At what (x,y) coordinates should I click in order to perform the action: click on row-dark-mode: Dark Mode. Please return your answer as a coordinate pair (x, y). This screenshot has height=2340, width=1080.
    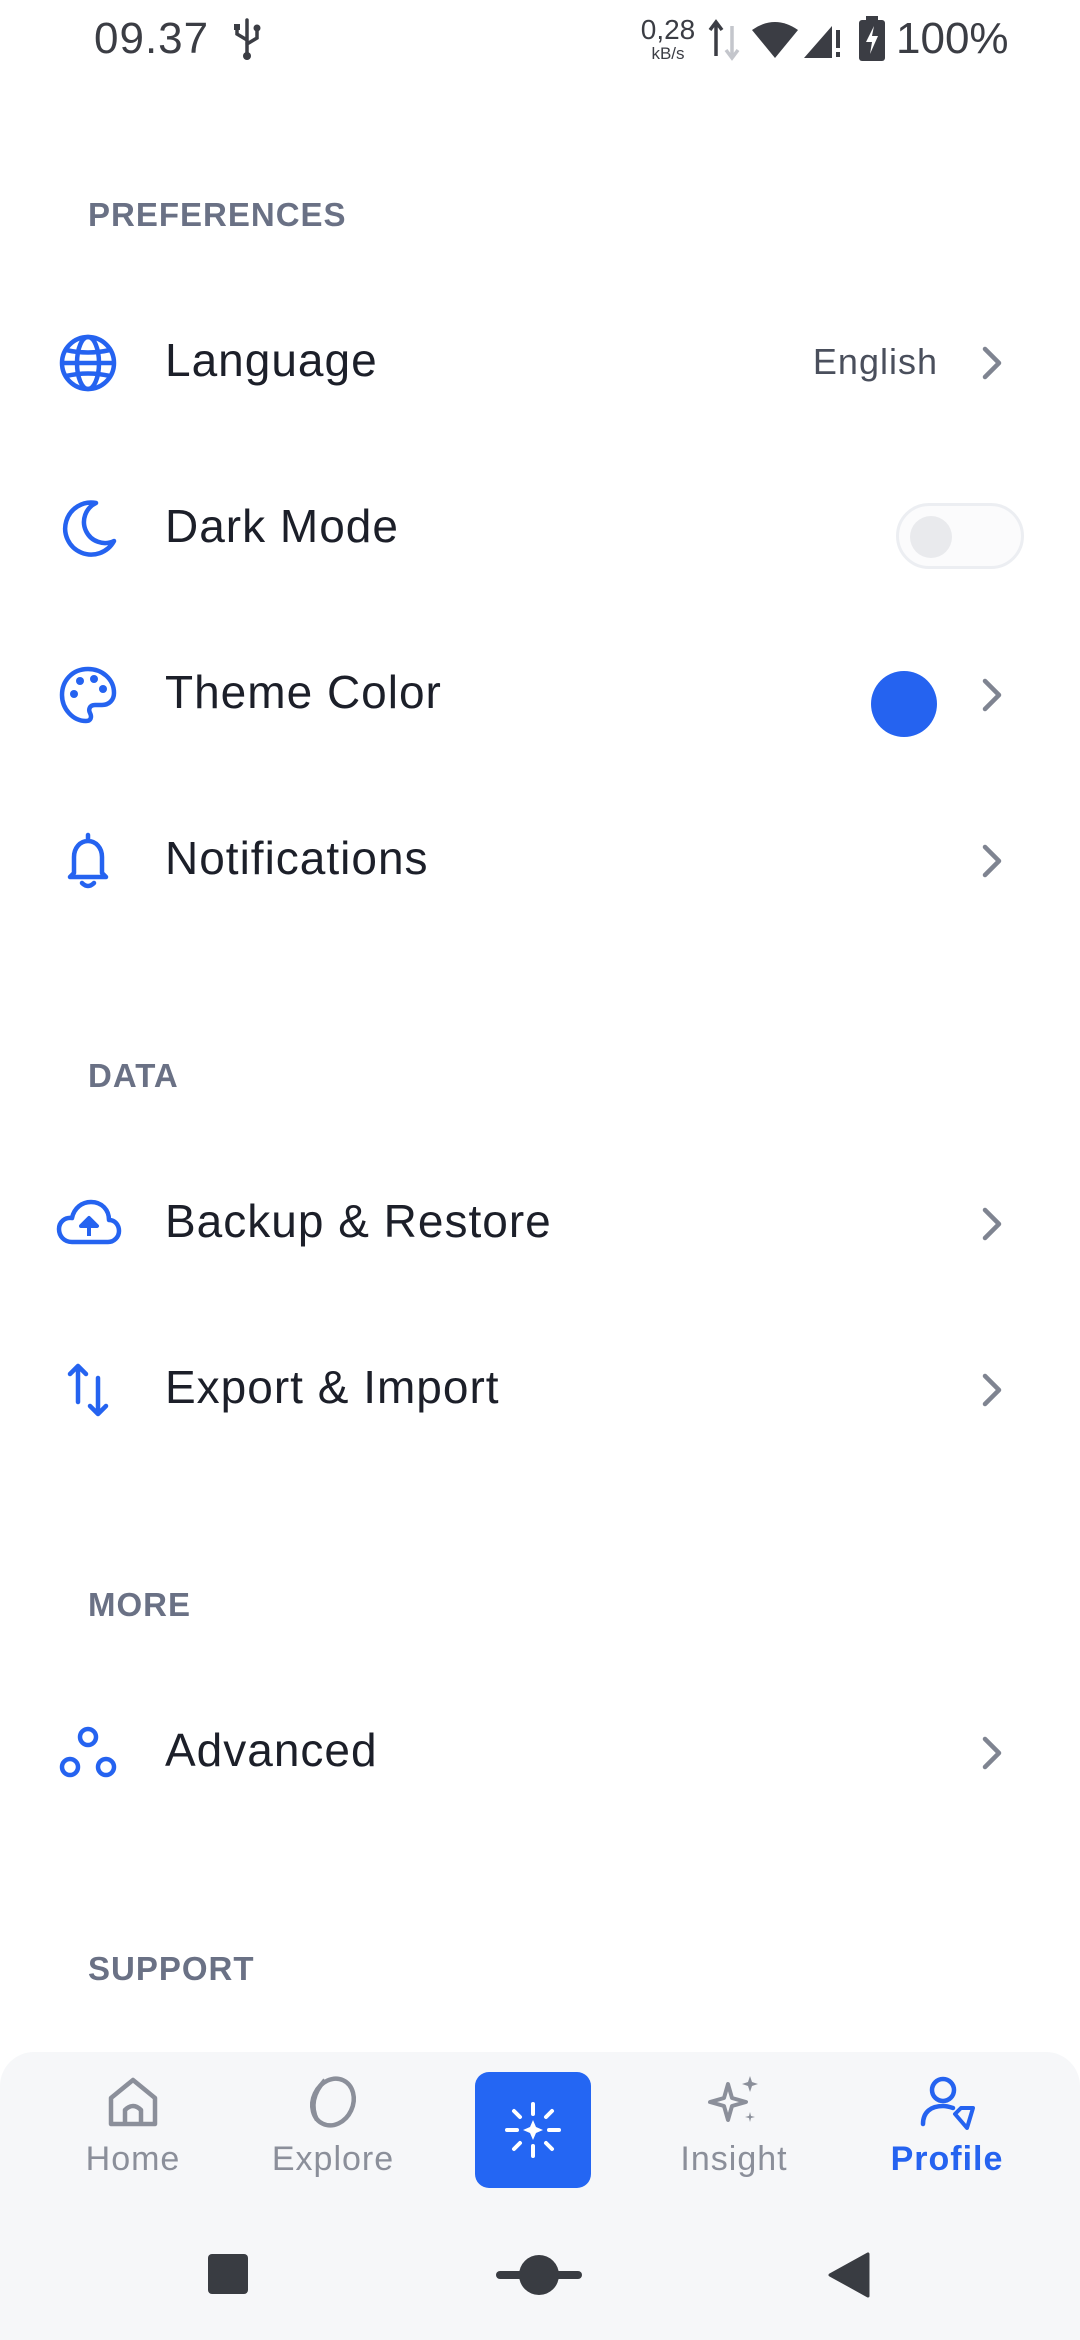
    Looking at the image, I should click on (540, 524).